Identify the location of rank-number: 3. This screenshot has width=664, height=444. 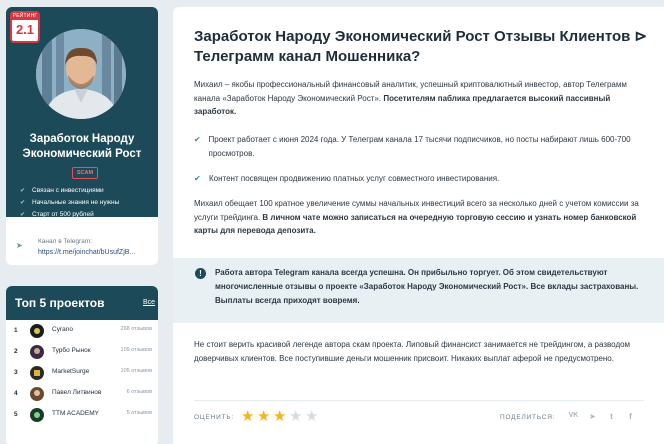
(16, 372).